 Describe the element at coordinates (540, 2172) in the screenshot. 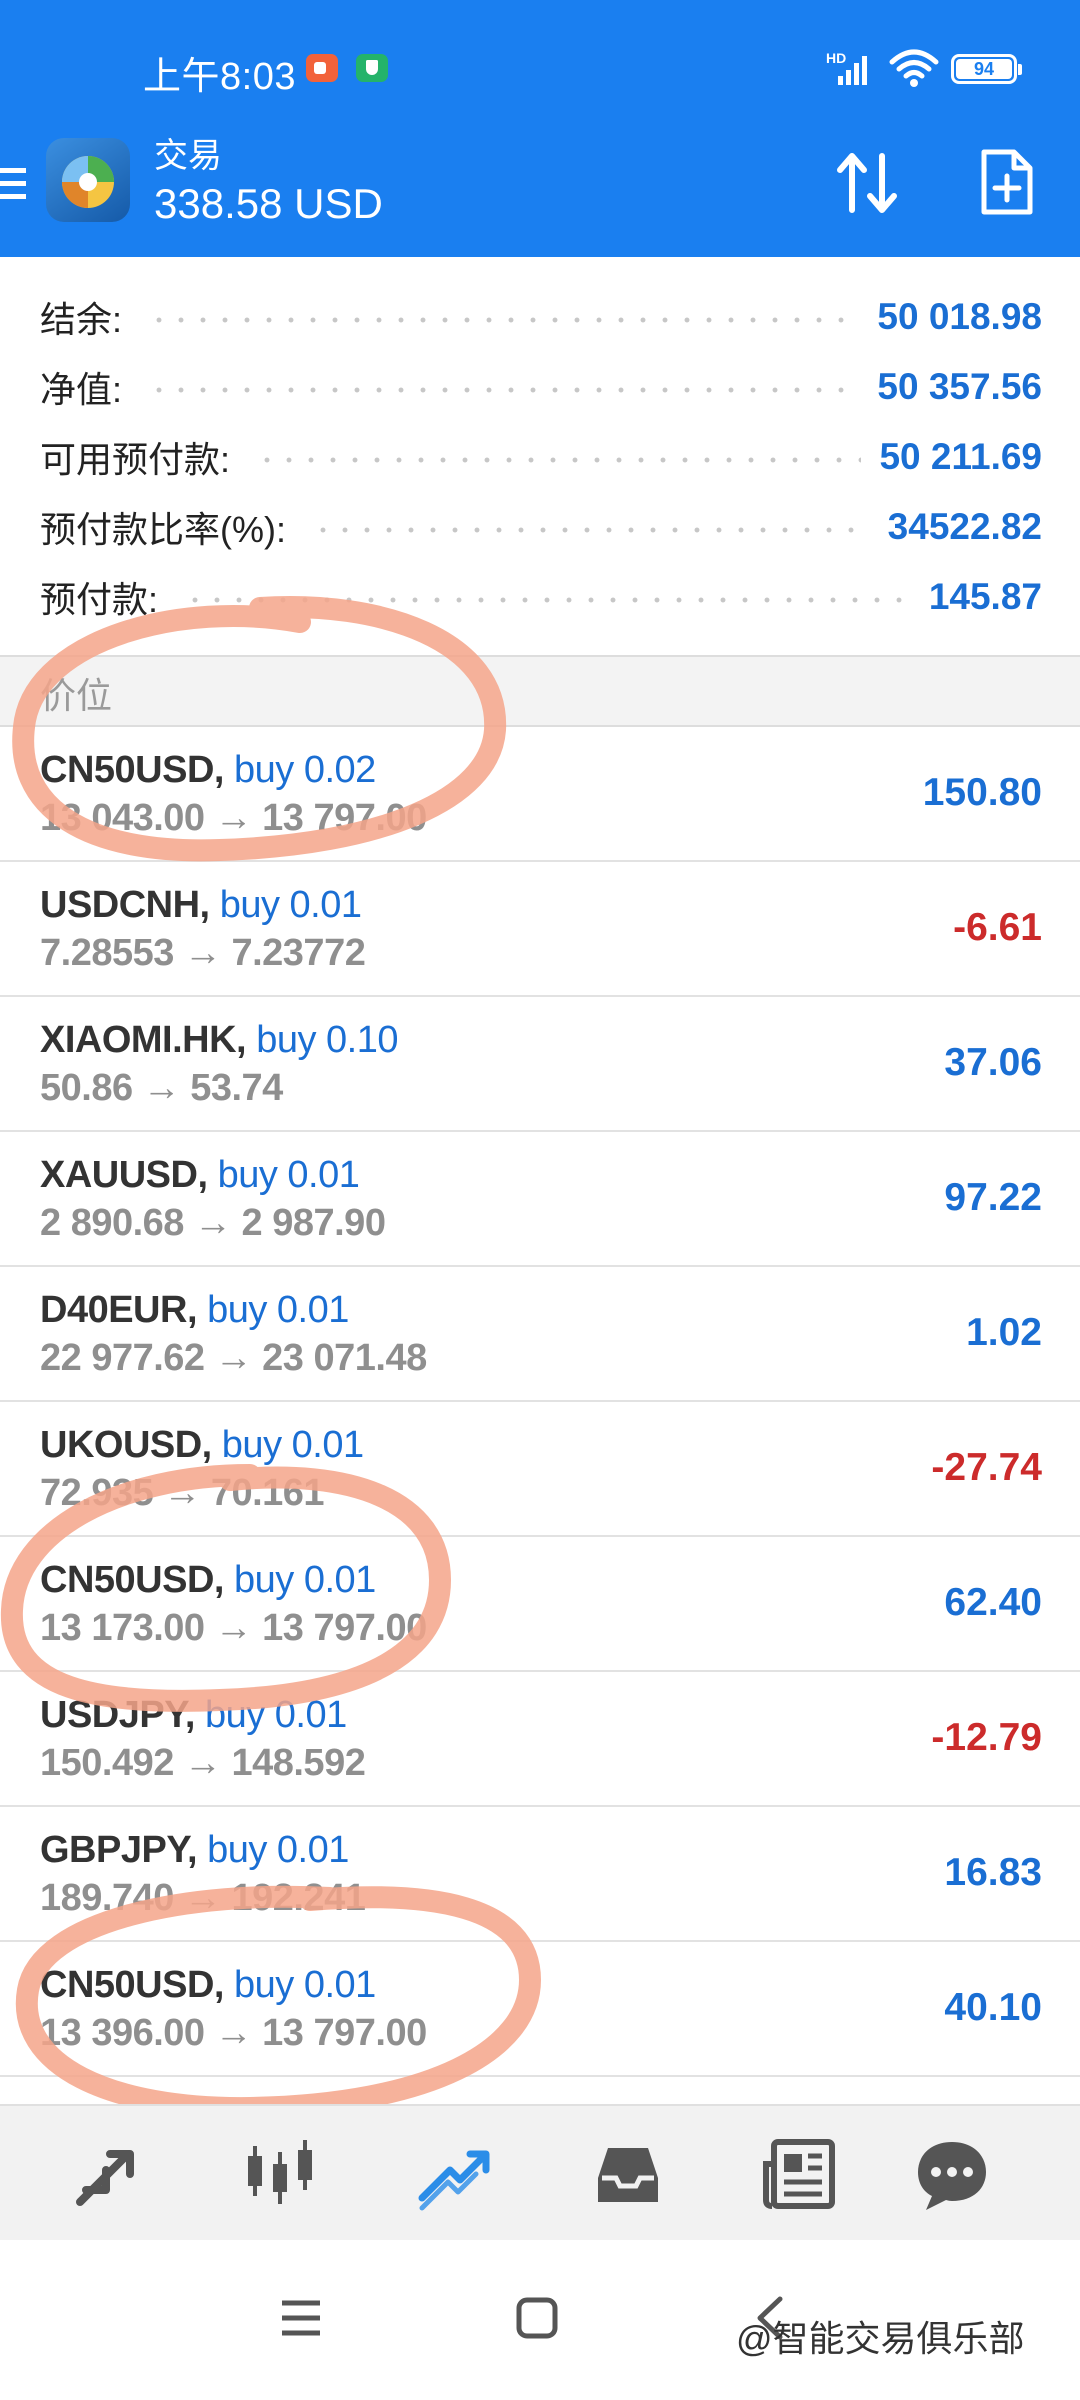

I see `bottom-nav` at that location.